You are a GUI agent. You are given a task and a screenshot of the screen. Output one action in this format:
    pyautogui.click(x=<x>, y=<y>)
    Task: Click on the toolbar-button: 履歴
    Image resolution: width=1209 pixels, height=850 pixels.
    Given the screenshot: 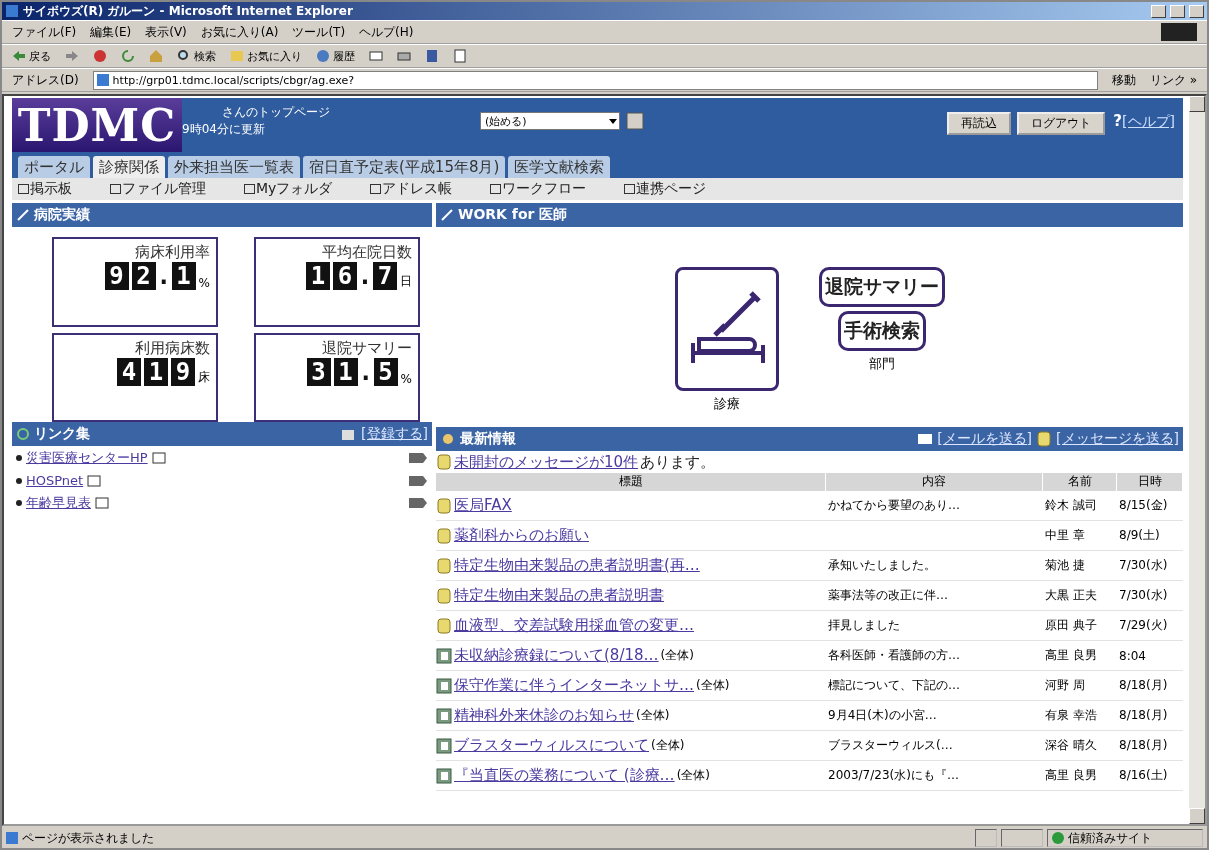 What is the action you would take?
    pyautogui.click(x=344, y=56)
    